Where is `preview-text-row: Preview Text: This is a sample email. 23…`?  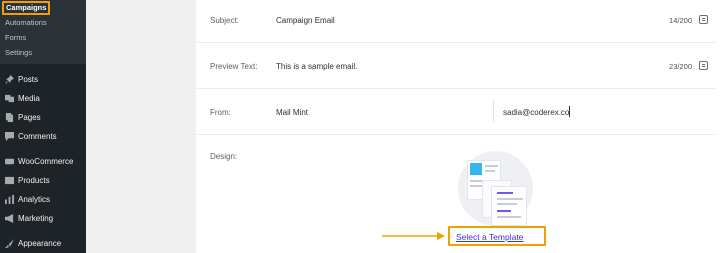 preview-text-row: Preview Text: This is a sample email. 23… is located at coordinates (456, 66).